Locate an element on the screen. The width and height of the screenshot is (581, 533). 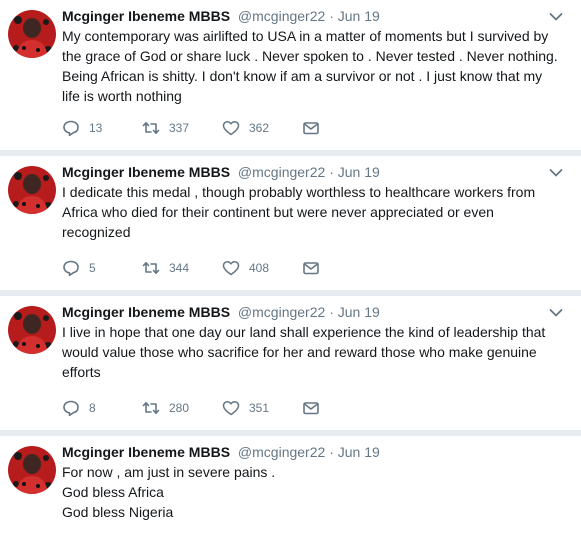
reply-button: 13 is located at coordinates (82, 128).